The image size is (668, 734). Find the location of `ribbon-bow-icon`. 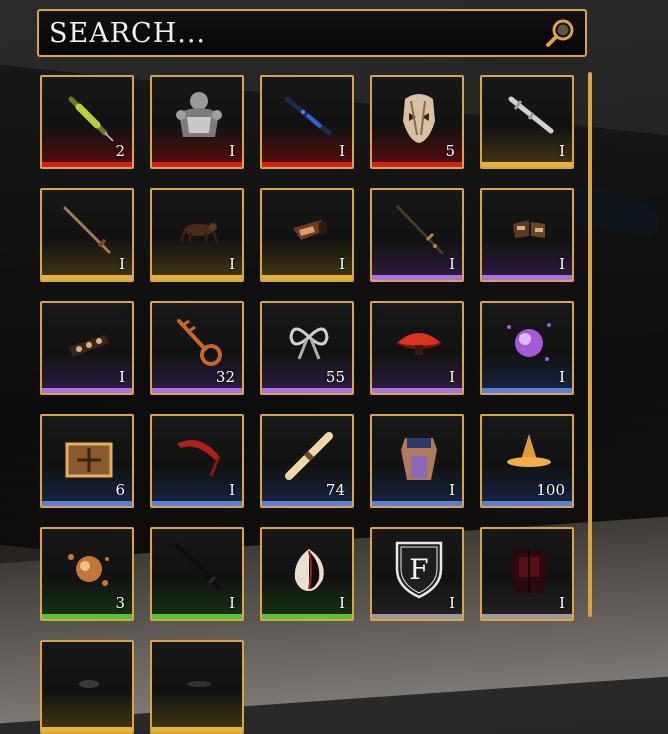

ribbon-bow-icon is located at coordinates (309, 343).